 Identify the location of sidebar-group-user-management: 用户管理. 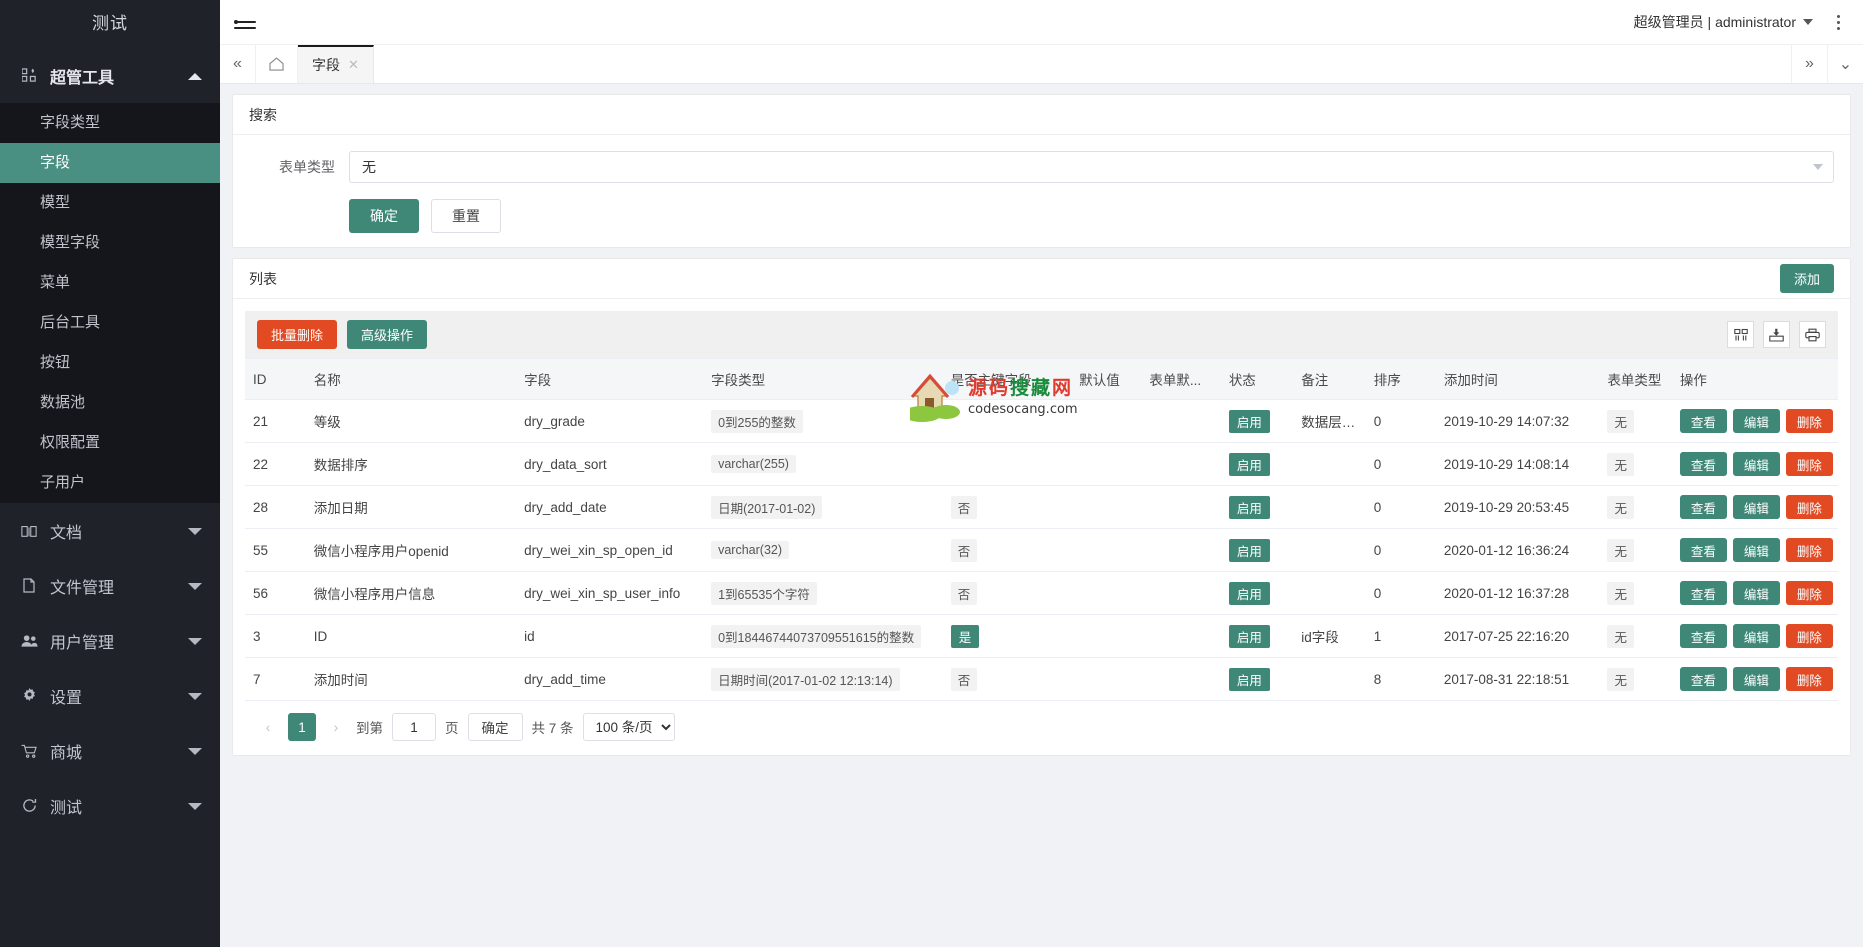
(110, 640).